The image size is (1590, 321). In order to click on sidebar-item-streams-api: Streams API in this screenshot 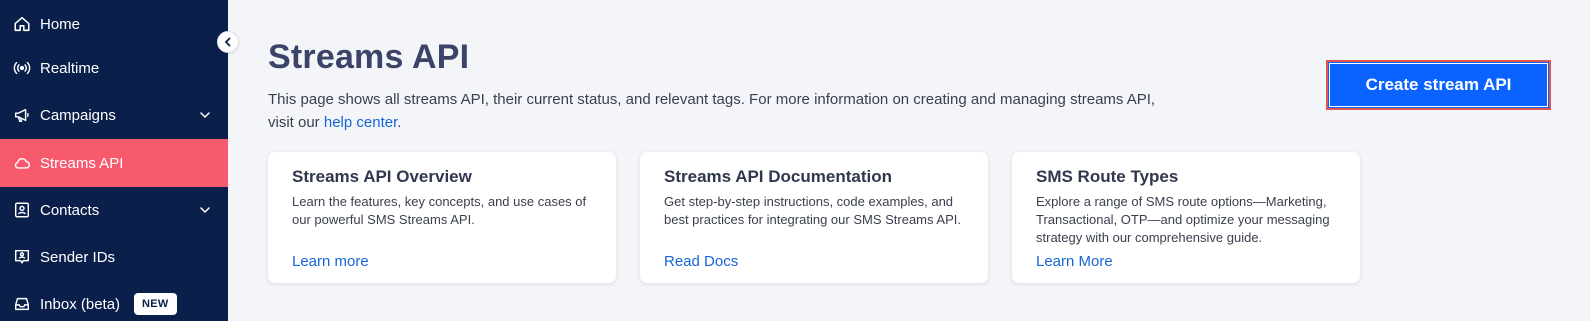, I will do `click(114, 163)`.